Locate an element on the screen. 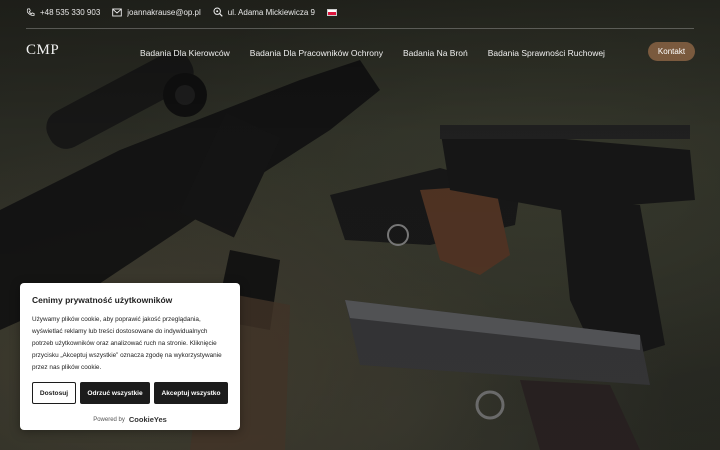 This screenshot has height=450, width=720. cookieyes-logo: CookieYes is located at coordinates (148, 419).